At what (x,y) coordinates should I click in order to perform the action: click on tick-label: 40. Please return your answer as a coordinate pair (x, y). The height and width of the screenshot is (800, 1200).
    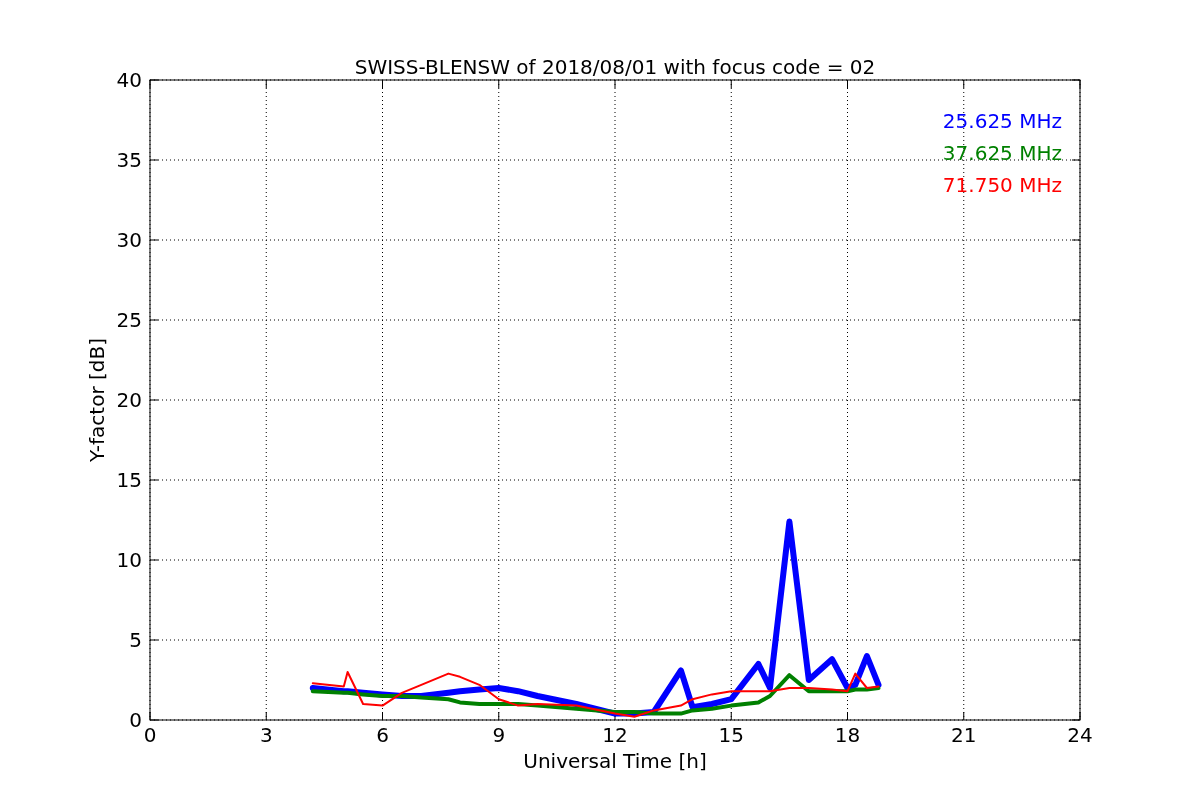
    Looking at the image, I should click on (129, 80).